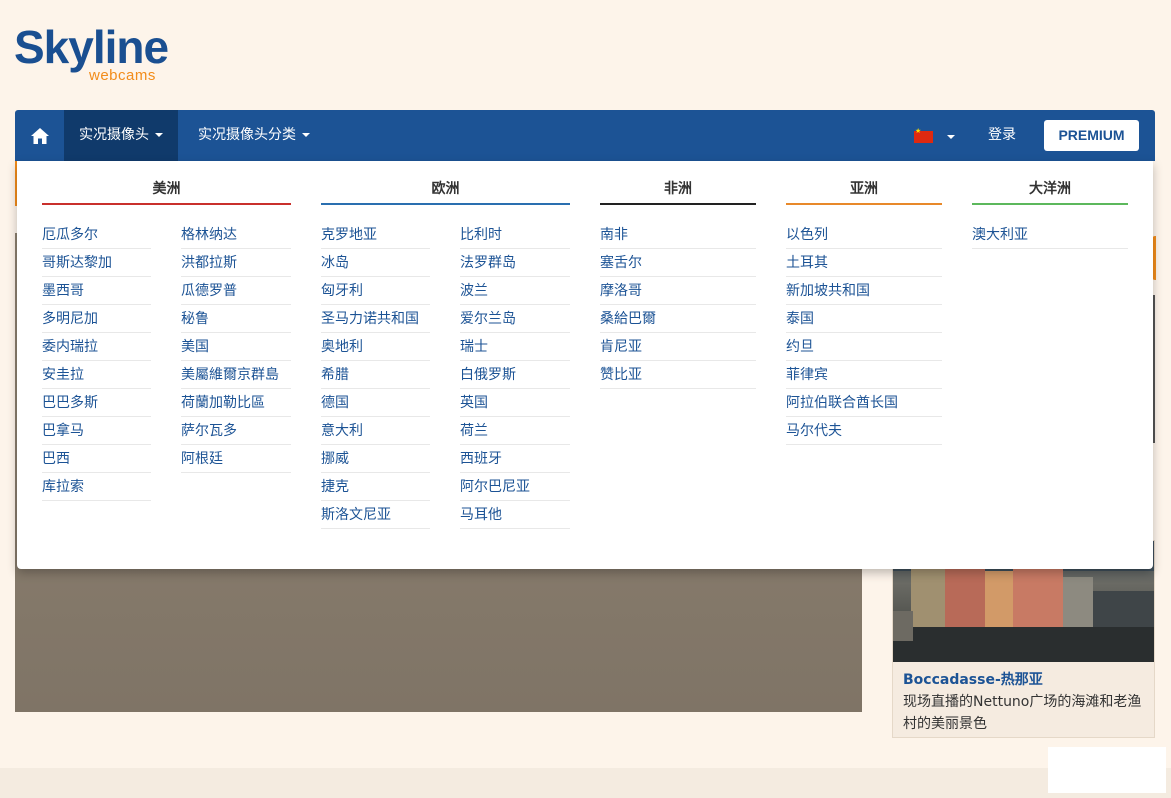 The image size is (1171, 798). I want to click on region-title-oceania: 大洋洲, so click(1050, 188).